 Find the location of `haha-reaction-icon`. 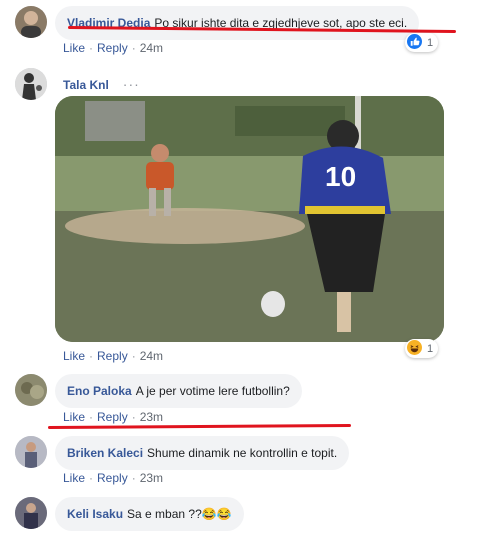

haha-reaction-icon is located at coordinates (414, 348).